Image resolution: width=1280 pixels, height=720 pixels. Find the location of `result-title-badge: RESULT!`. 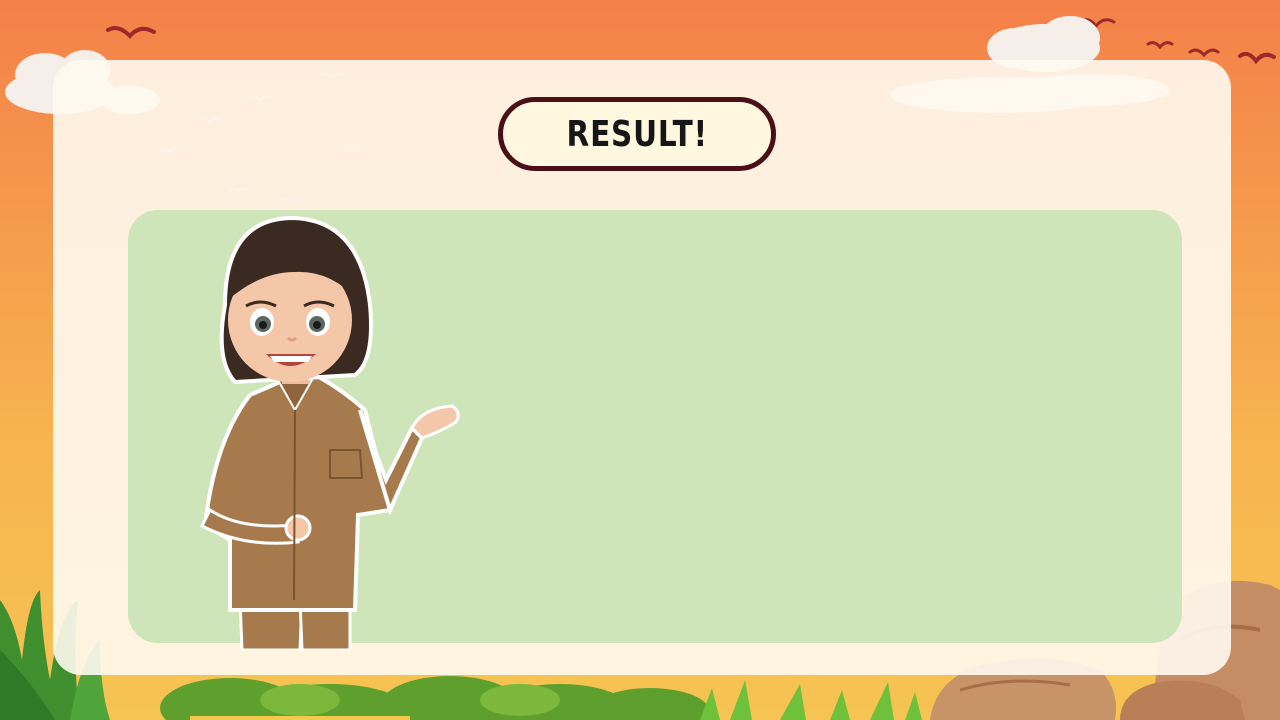

result-title-badge: RESULT! is located at coordinates (637, 134).